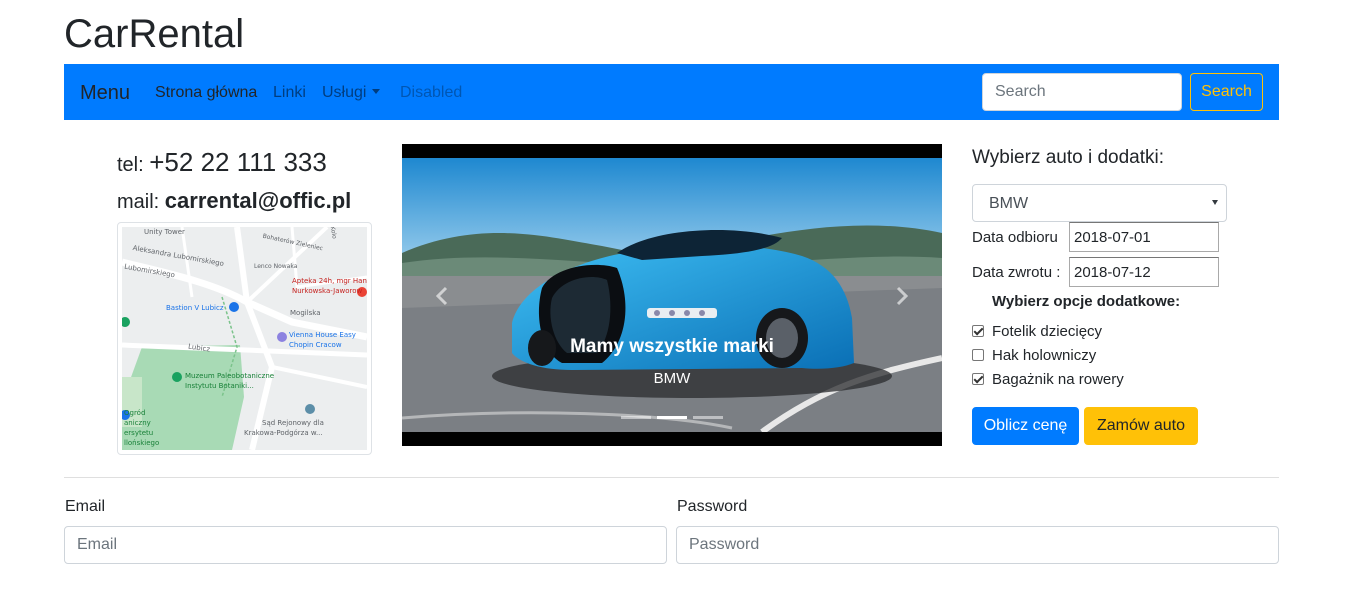 The image size is (1345, 605). I want to click on map-label: Apteka 24h, mgr Han, so click(329, 281).